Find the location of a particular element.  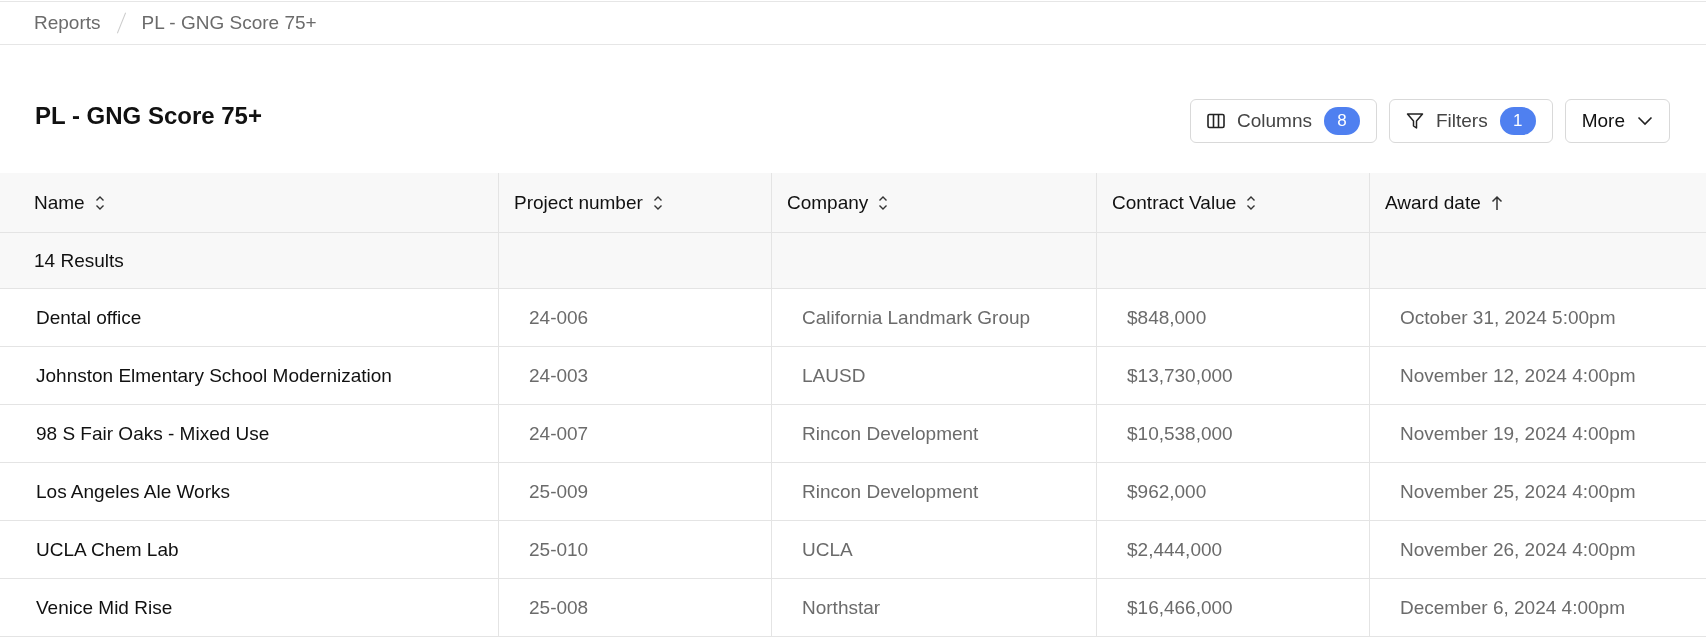

columns-icon is located at coordinates (1216, 121).